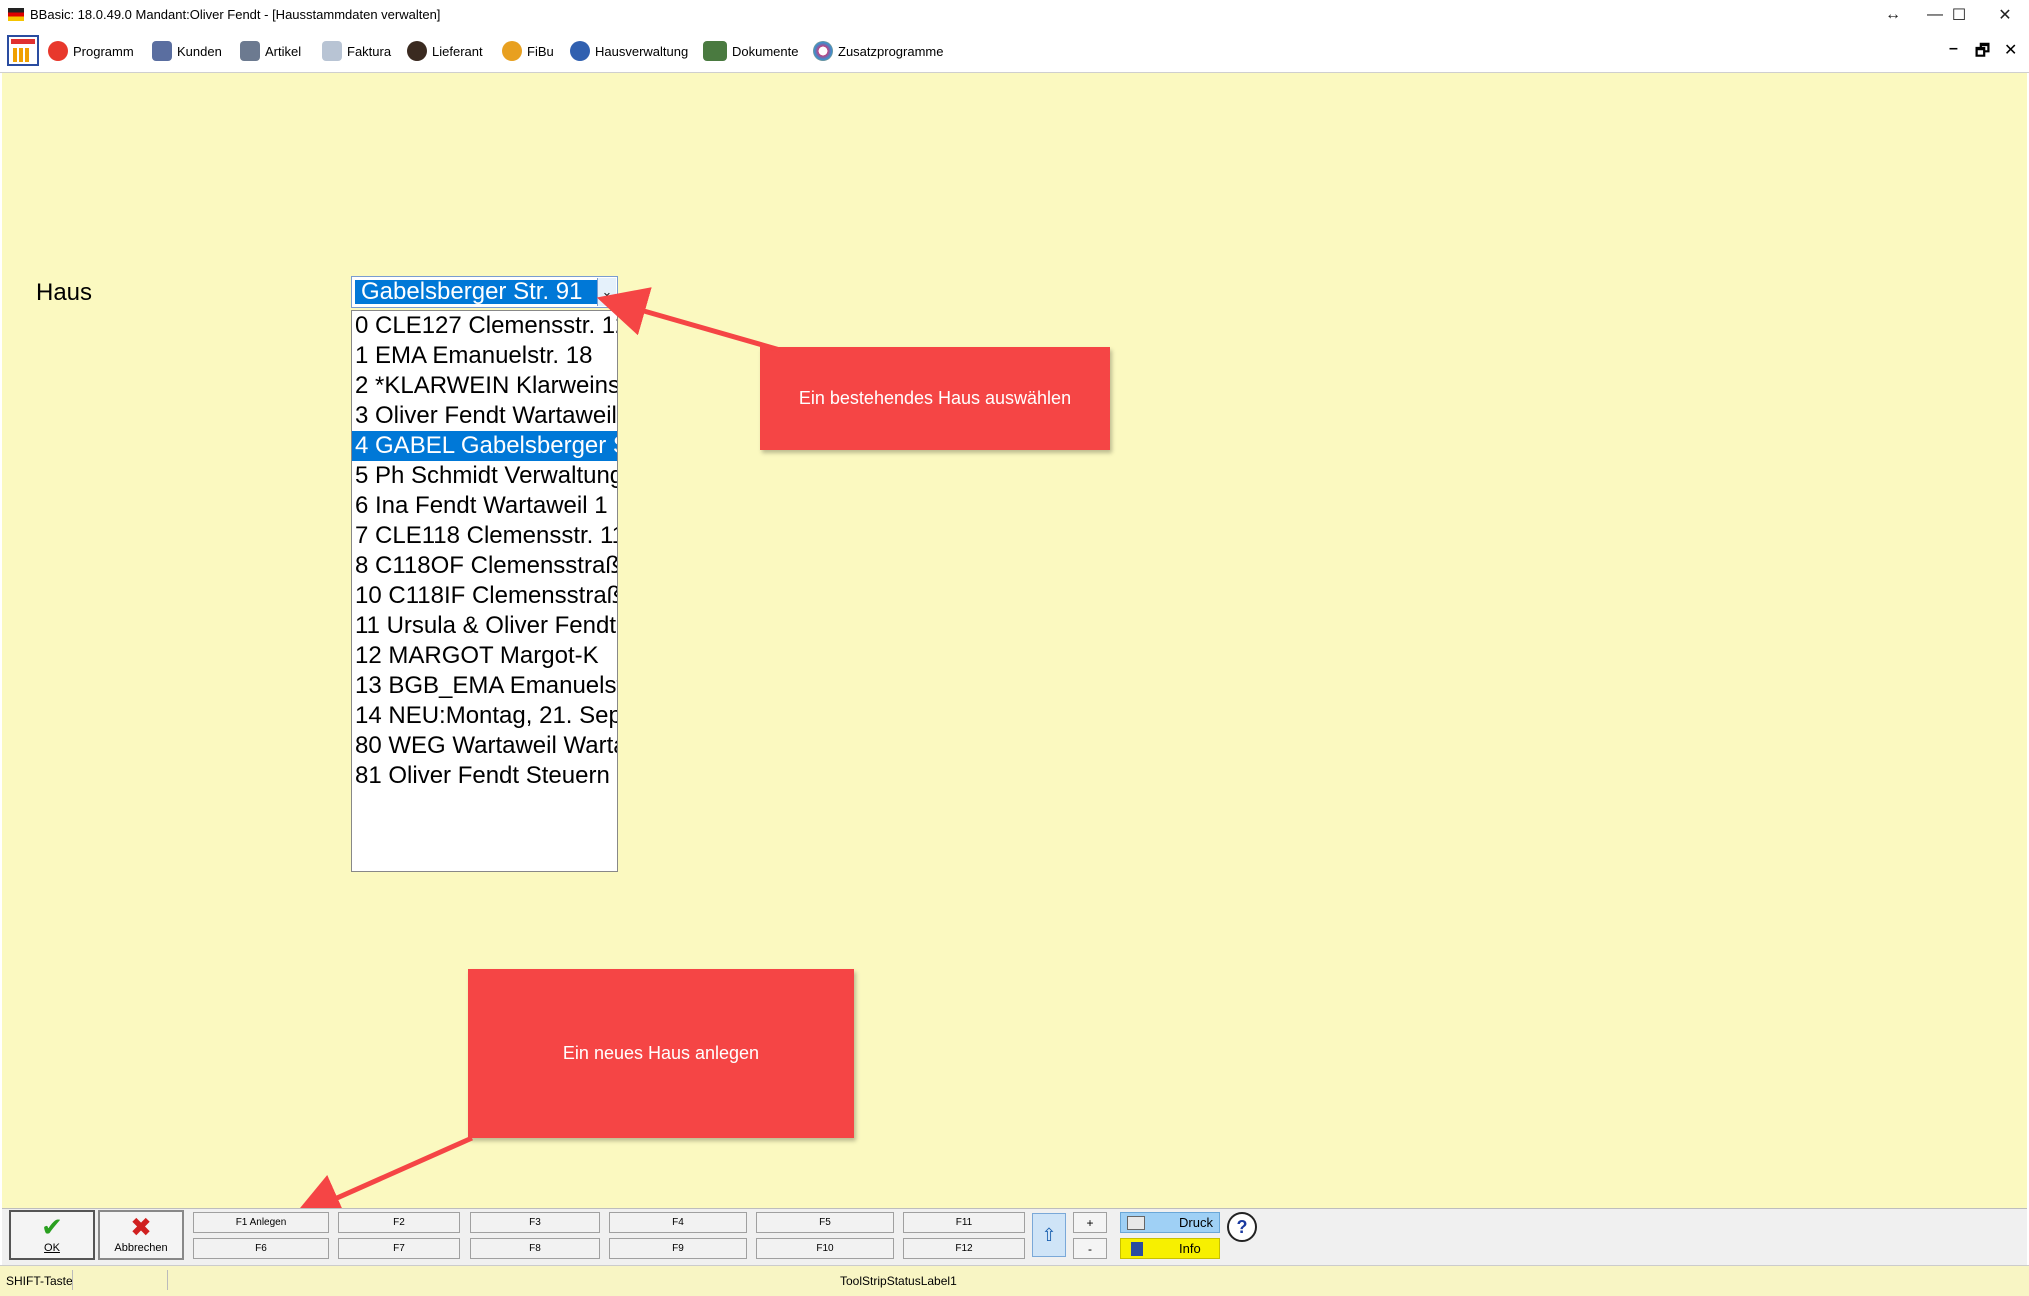  What do you see at coordinates (52, 1227) in the screenshot?
I see `checkmark-icon: ✔` at bounding box center [52, 1227].